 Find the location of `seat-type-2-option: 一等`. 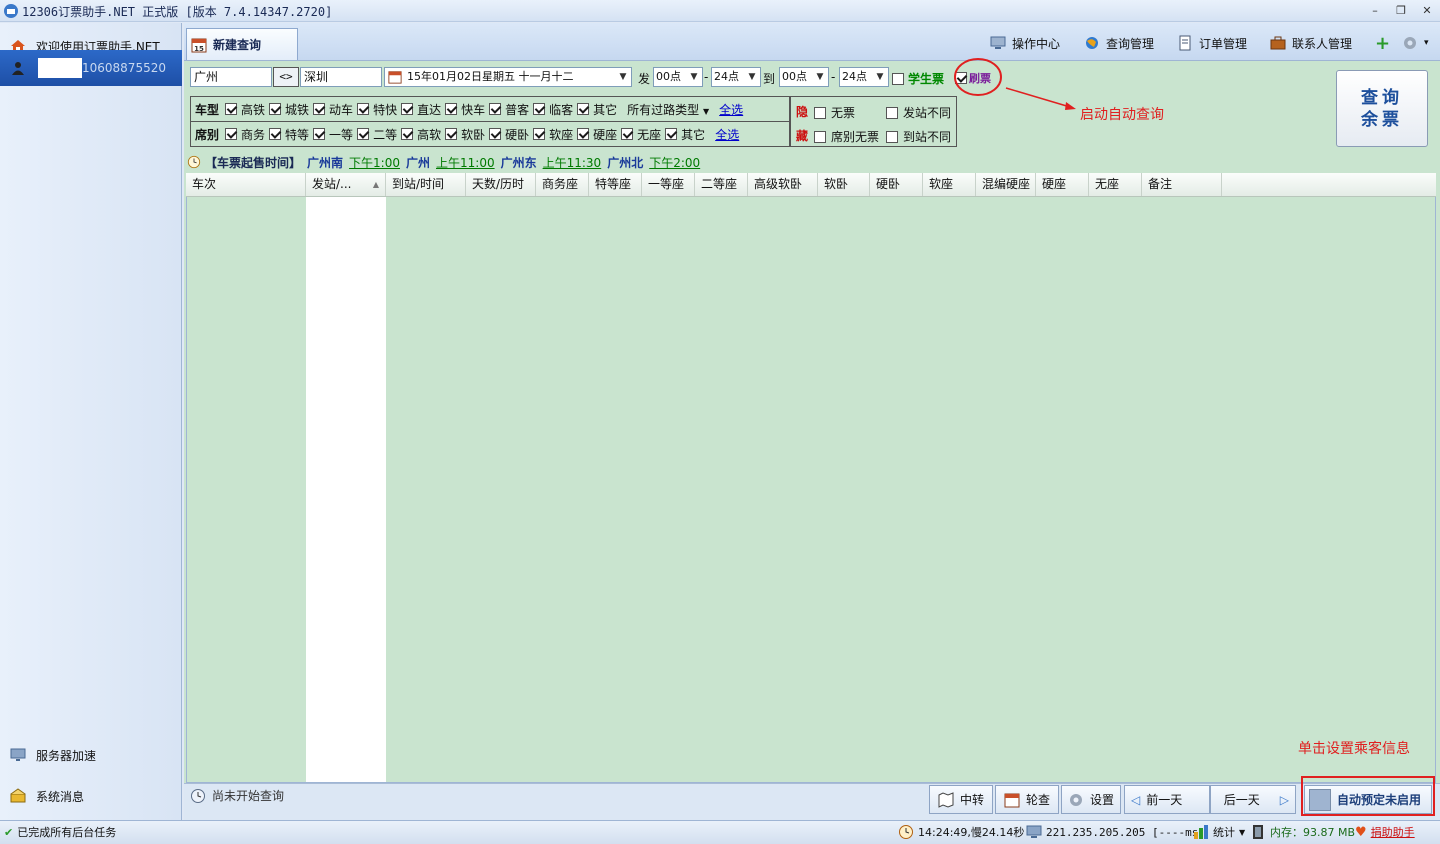

seat-type-2-option: 一等 is located at coordinates (333, 134).